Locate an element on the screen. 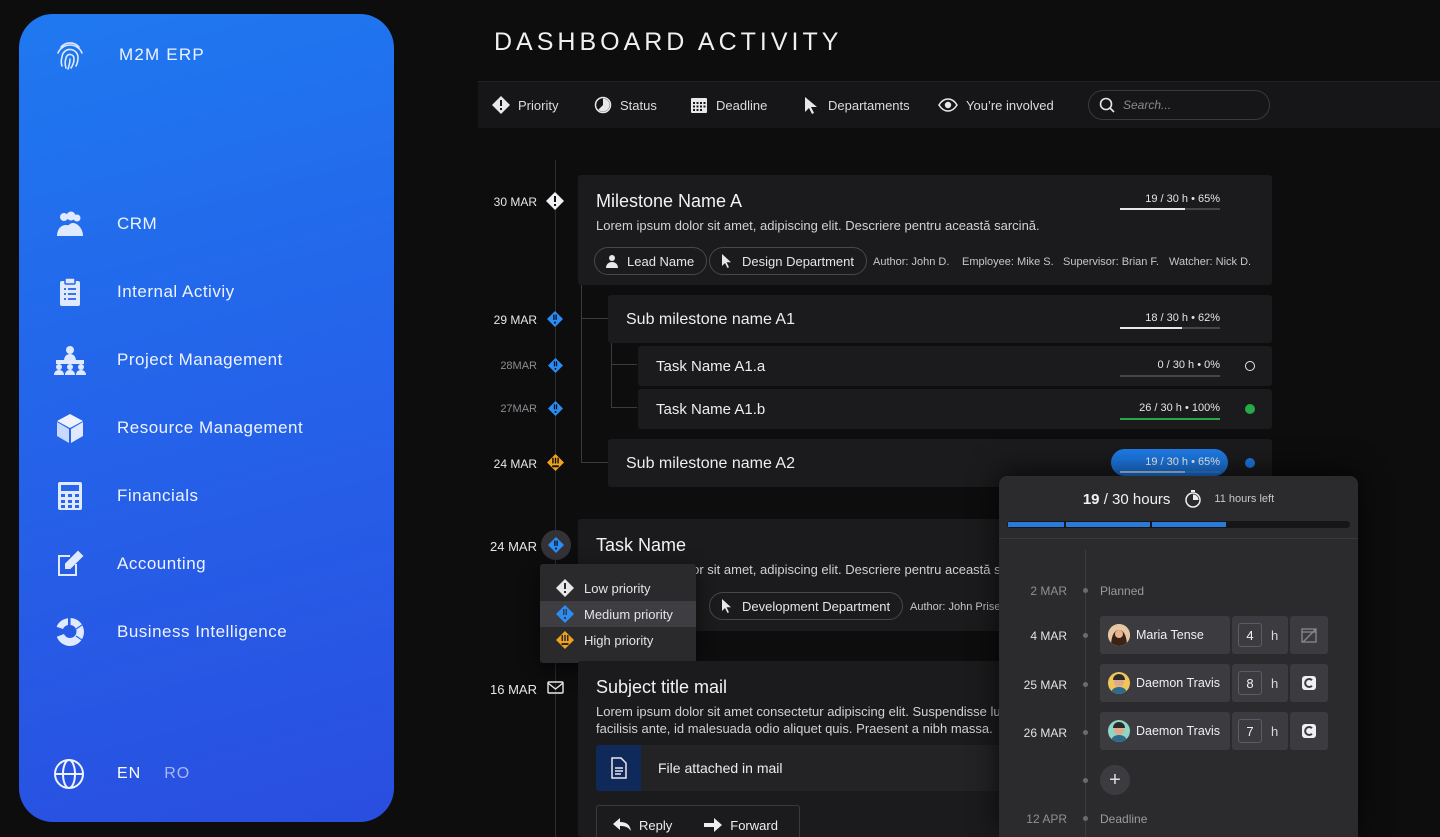 The height and width of the screenshot is (837, 1440). priority-option-high: High priority is located at coordinates (618, 640).